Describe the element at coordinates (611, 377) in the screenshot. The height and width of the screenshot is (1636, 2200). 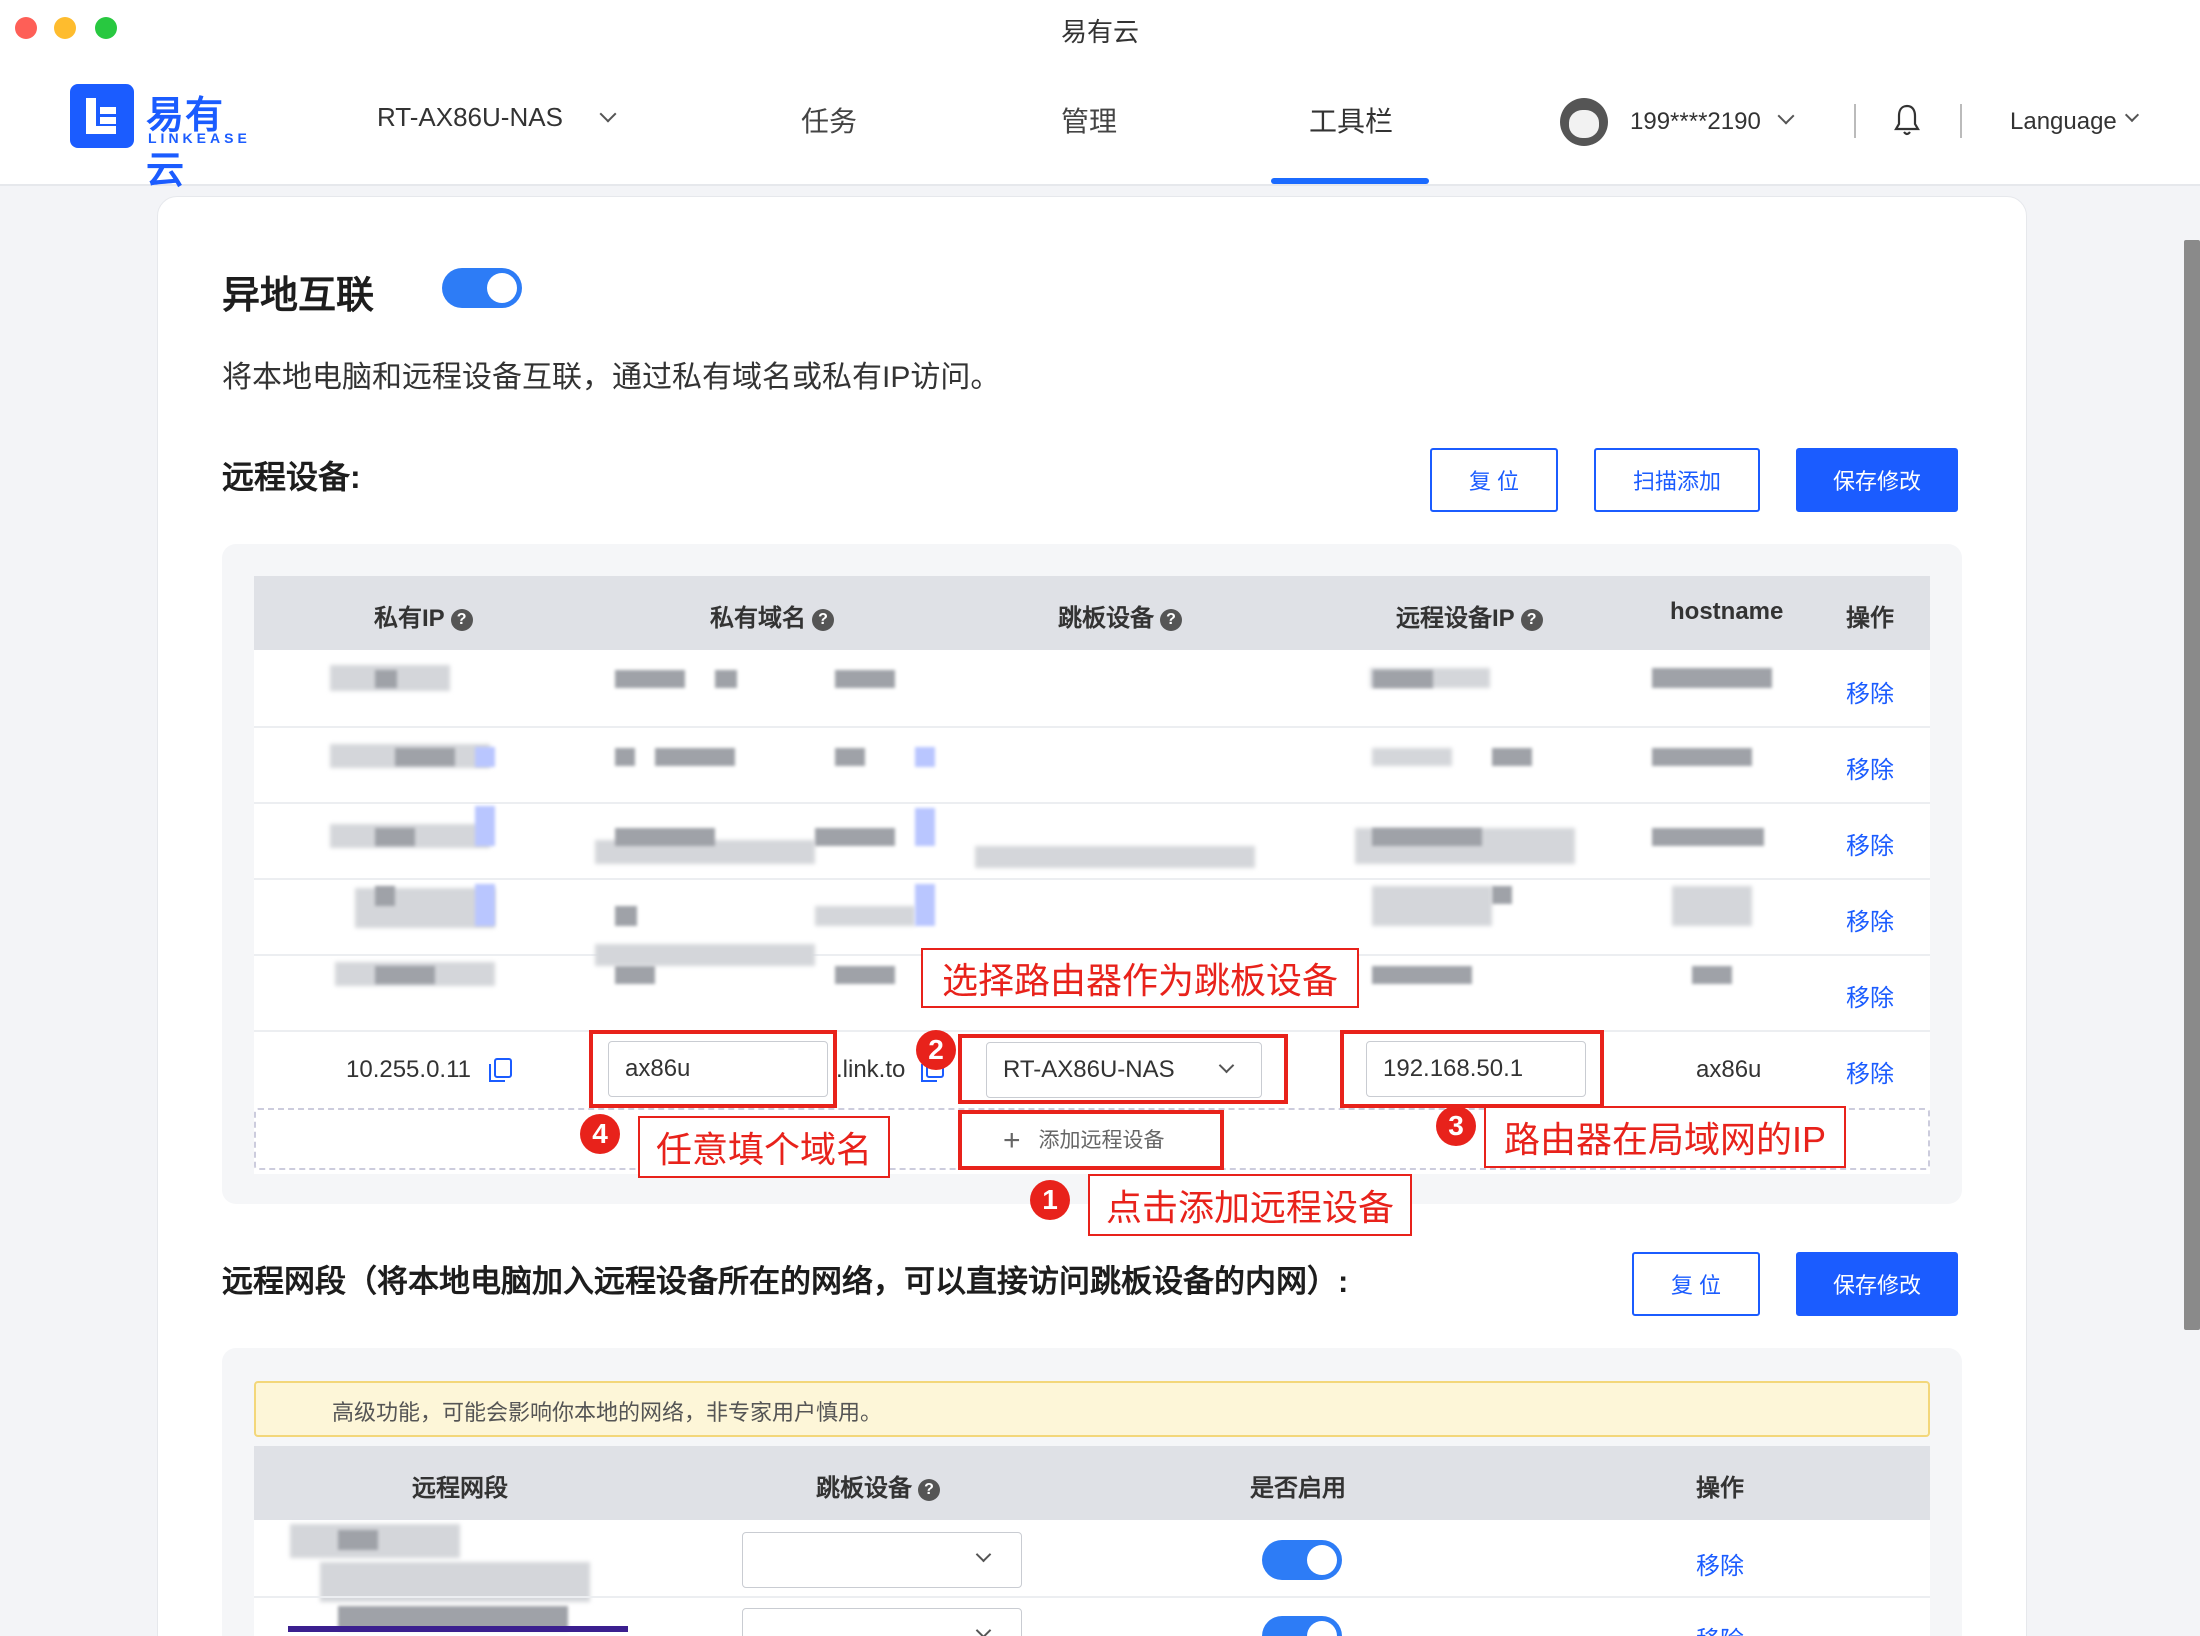
I see `section-description: 将本地电脑和远程设备互联，通过私有域名或私有IP访问。` at that location.